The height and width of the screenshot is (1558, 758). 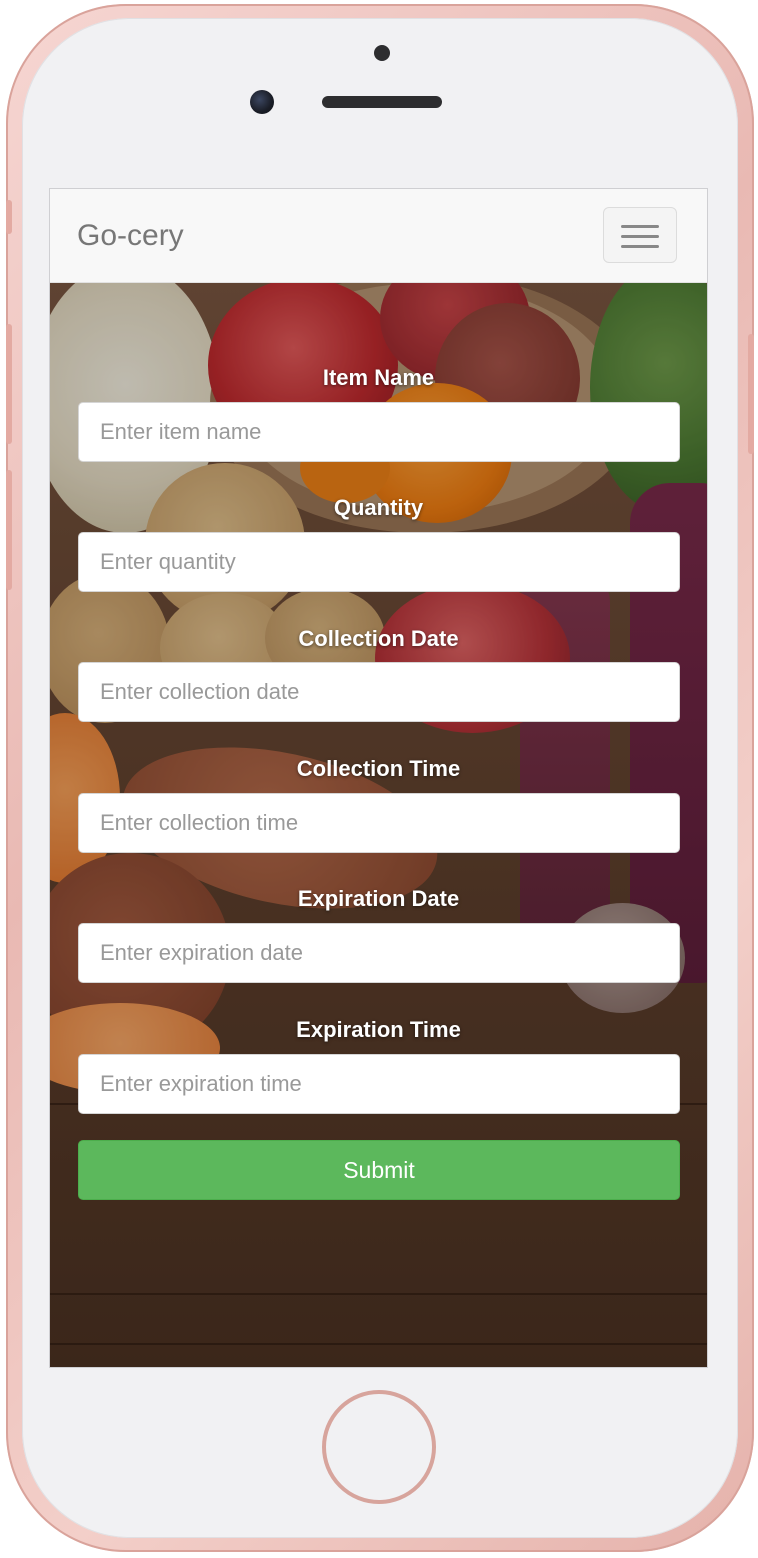 I want to click on expiration-date-input, so click(x=379, y=953).